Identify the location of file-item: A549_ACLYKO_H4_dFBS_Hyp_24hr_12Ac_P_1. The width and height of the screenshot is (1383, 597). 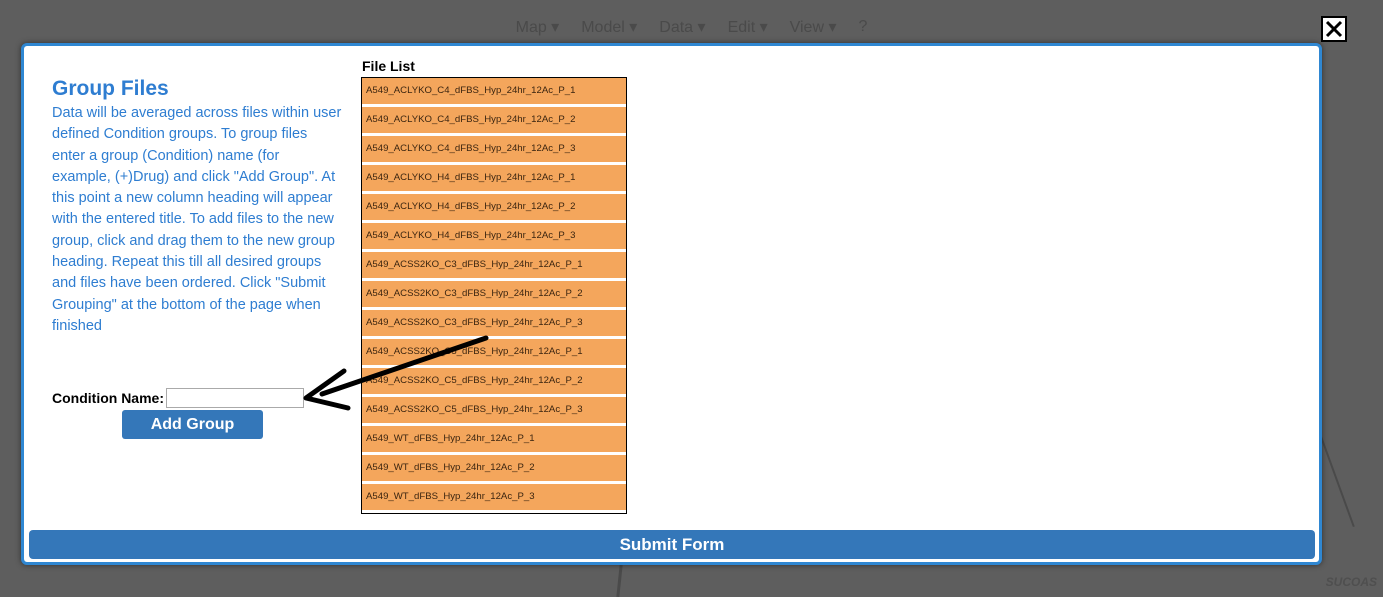
(494, 178).